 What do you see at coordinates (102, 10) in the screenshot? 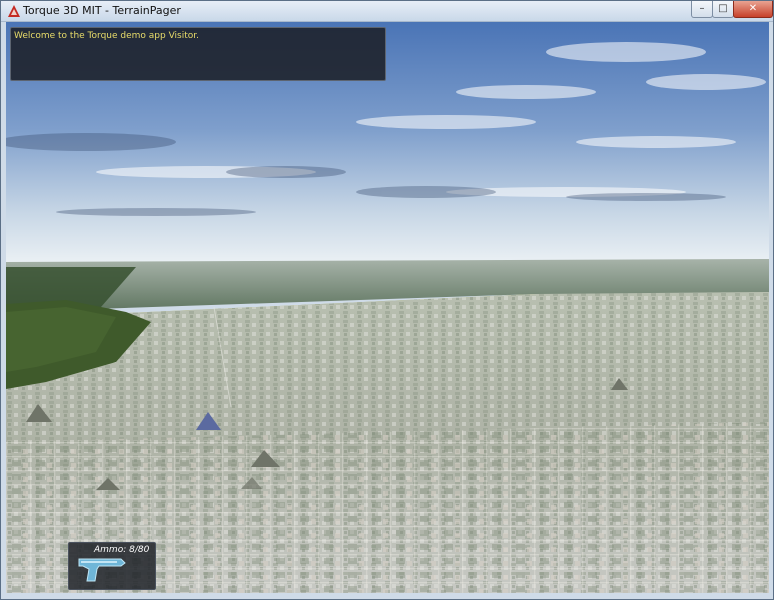
I see `window-title: Torque 3D MIT - TerrainPager` at bounding box center [102, 10].